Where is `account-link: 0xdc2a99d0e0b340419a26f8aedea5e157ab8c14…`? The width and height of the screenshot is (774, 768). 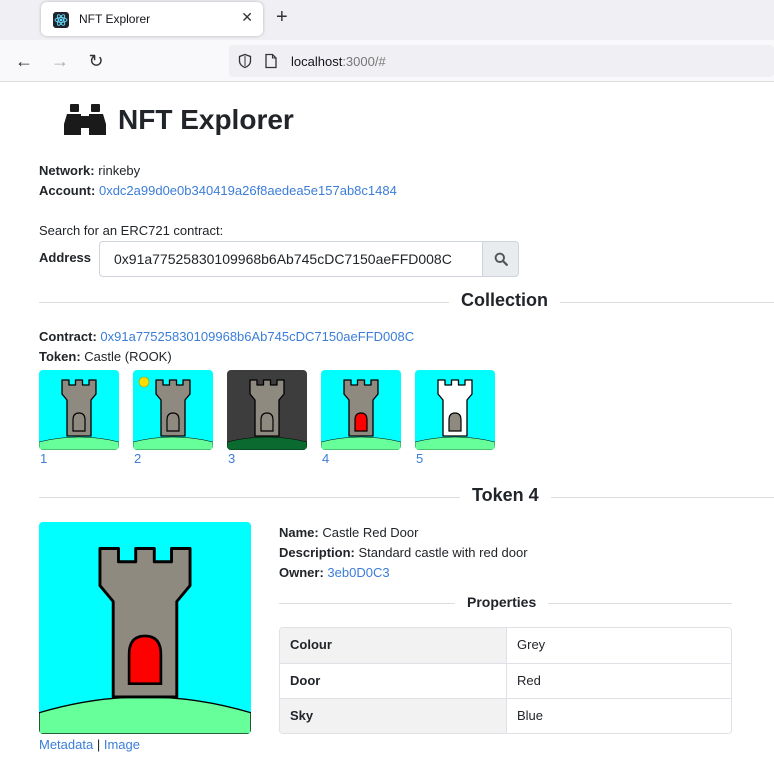
account-link: 0xdc2a99d0e0b340419a26f8aedea5e157ab8c14… is located at coordinates (248, 190).